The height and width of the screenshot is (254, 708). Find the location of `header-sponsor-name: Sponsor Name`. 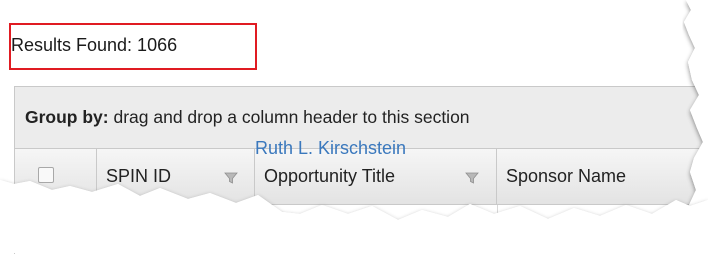

header-sponsor-name: Sponsor Name is located at coordinates (602, 176).